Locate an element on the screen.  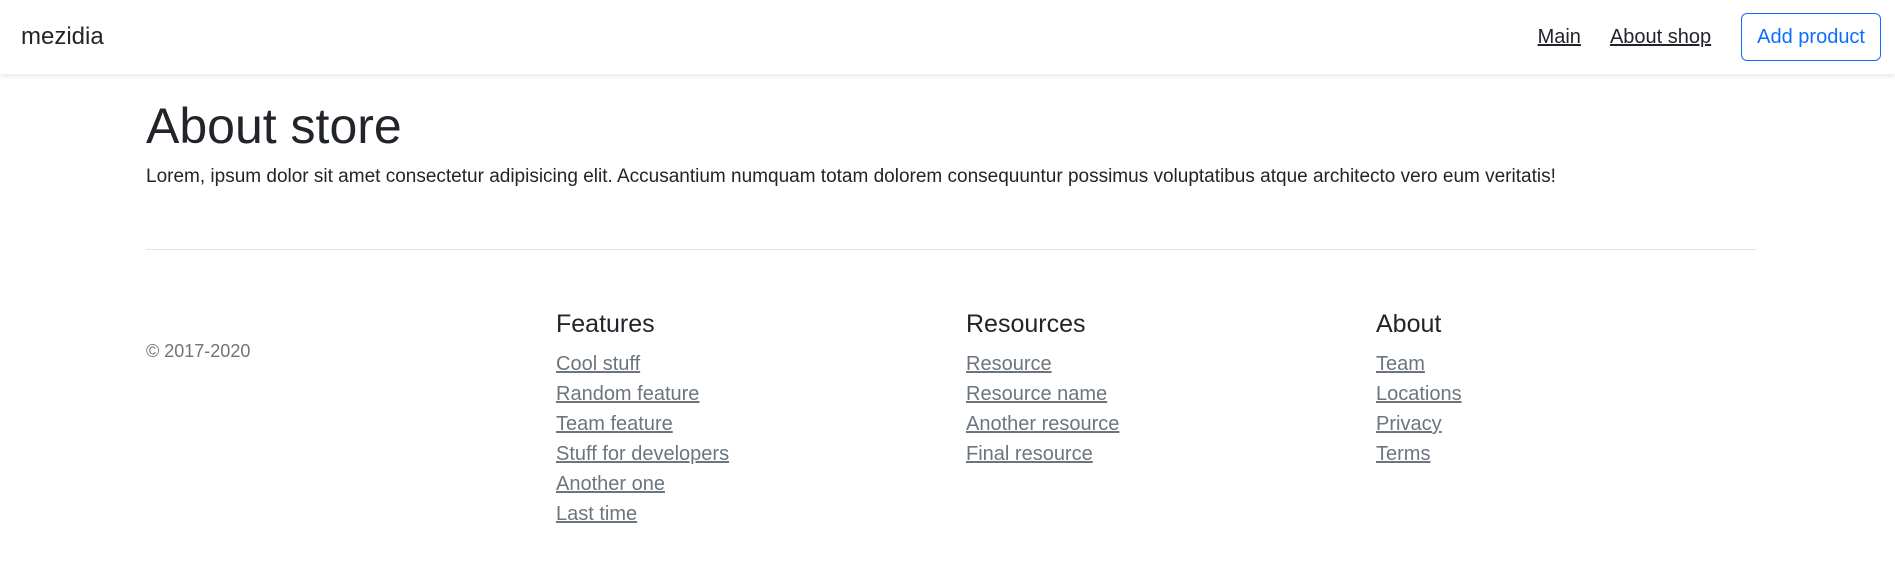
footer-link: Resource is located at coordinates (1009, 364).